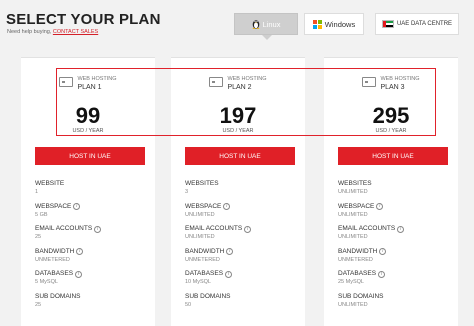 This screenshot has height=326, width=474. I want to click on help-text: Need help buying, CONTACT SALES, so click(52, 32).